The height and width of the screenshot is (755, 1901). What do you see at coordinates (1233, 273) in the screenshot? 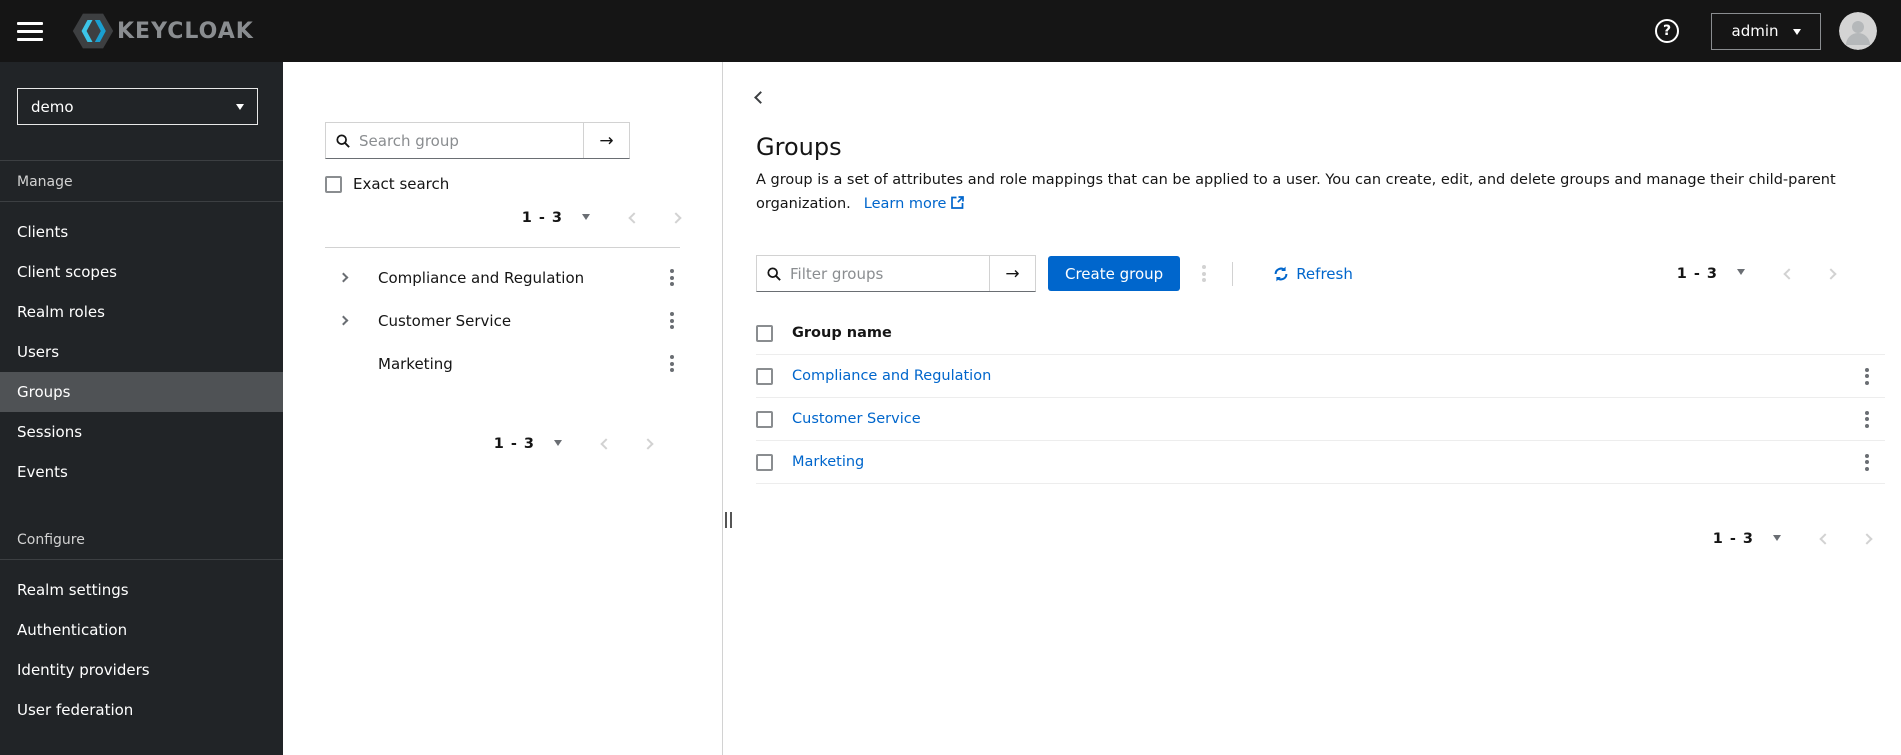
I see `toolbar-divider` at bounding box center [1233, 273].